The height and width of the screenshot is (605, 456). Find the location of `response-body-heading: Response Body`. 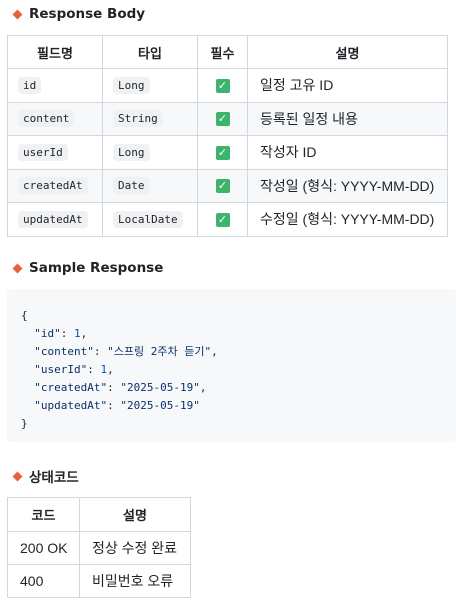

response-body-heading: Response Body is located at coordinates (78, 14).